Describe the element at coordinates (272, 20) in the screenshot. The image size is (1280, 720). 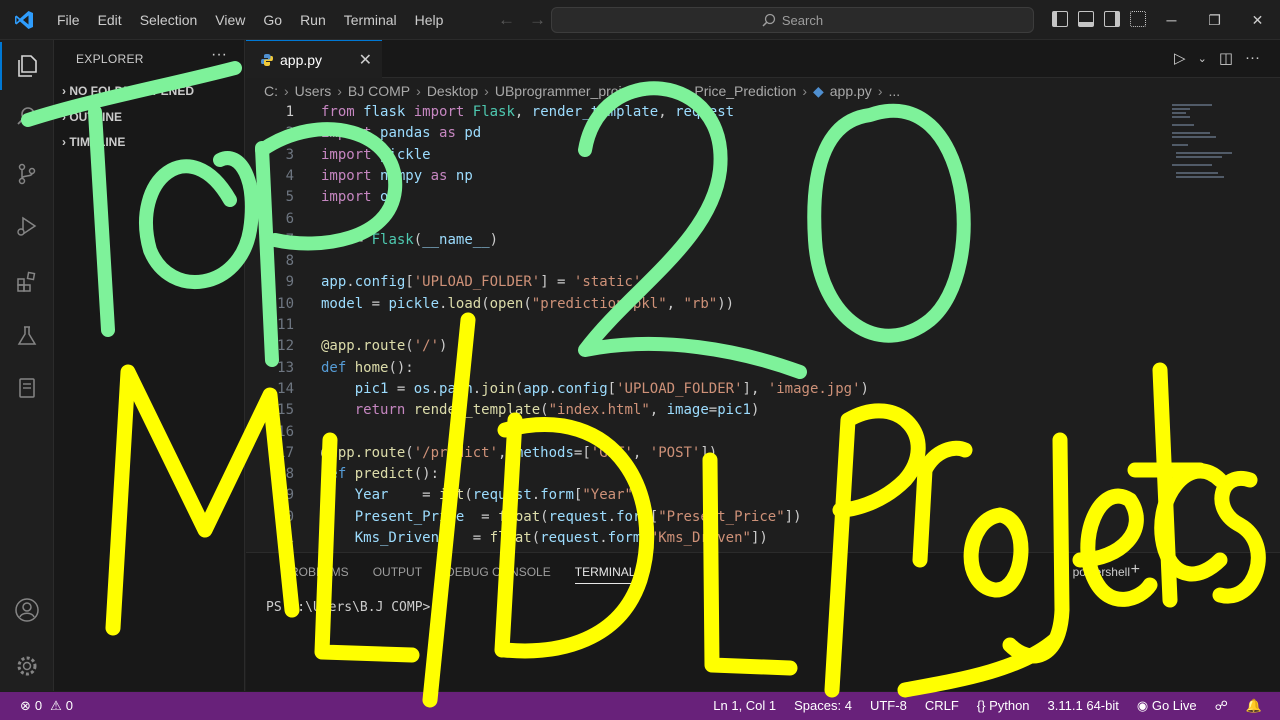
I see `menu-go: Go` at that location.